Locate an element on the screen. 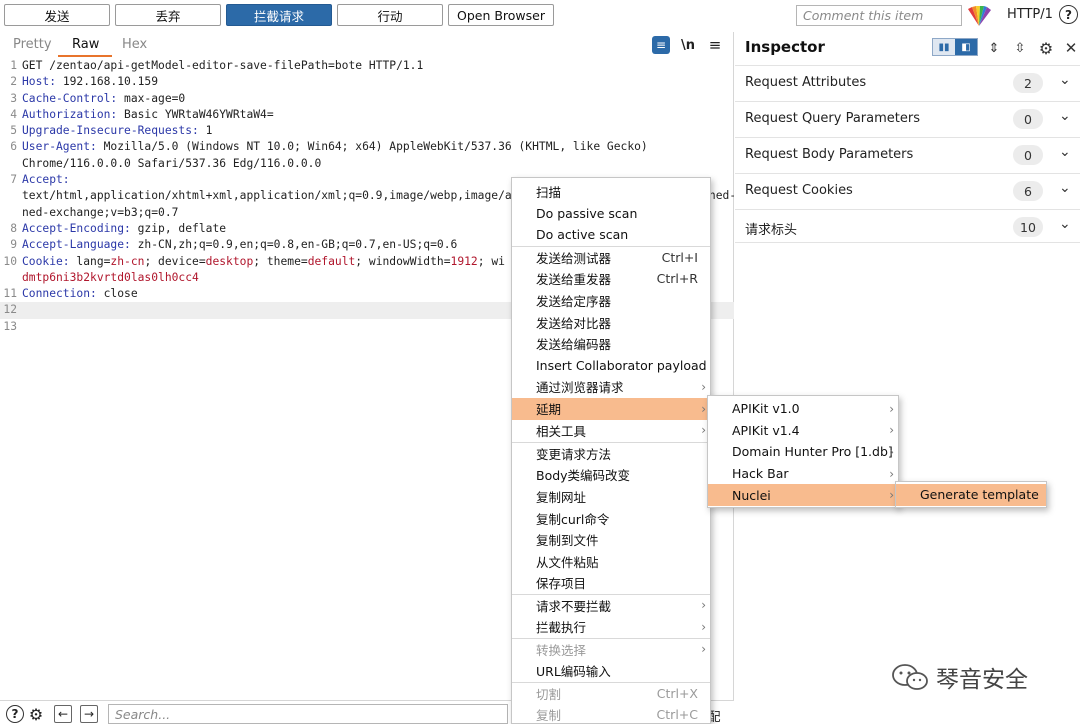  active-tab-indicator is located at coordinates (85, 56).